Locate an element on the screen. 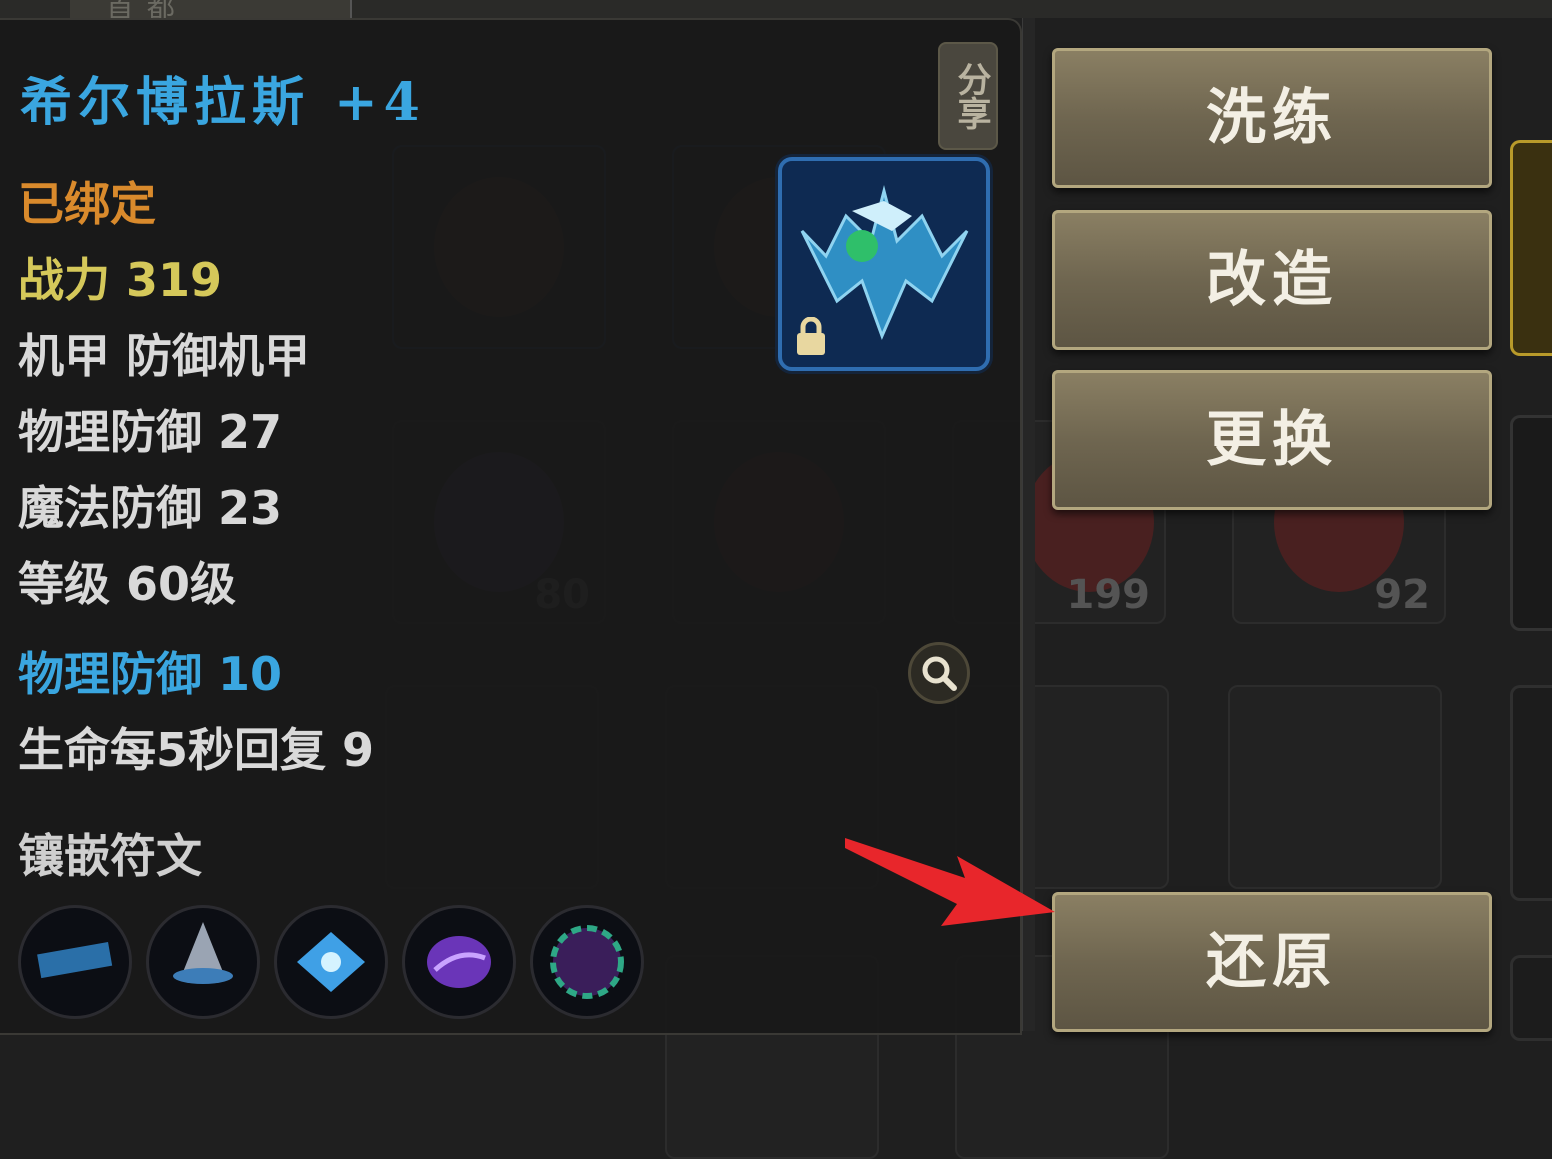 This screenshot has height=1159, width=1552. right-edge-slot-gold is located at coordinates (1531, 248).